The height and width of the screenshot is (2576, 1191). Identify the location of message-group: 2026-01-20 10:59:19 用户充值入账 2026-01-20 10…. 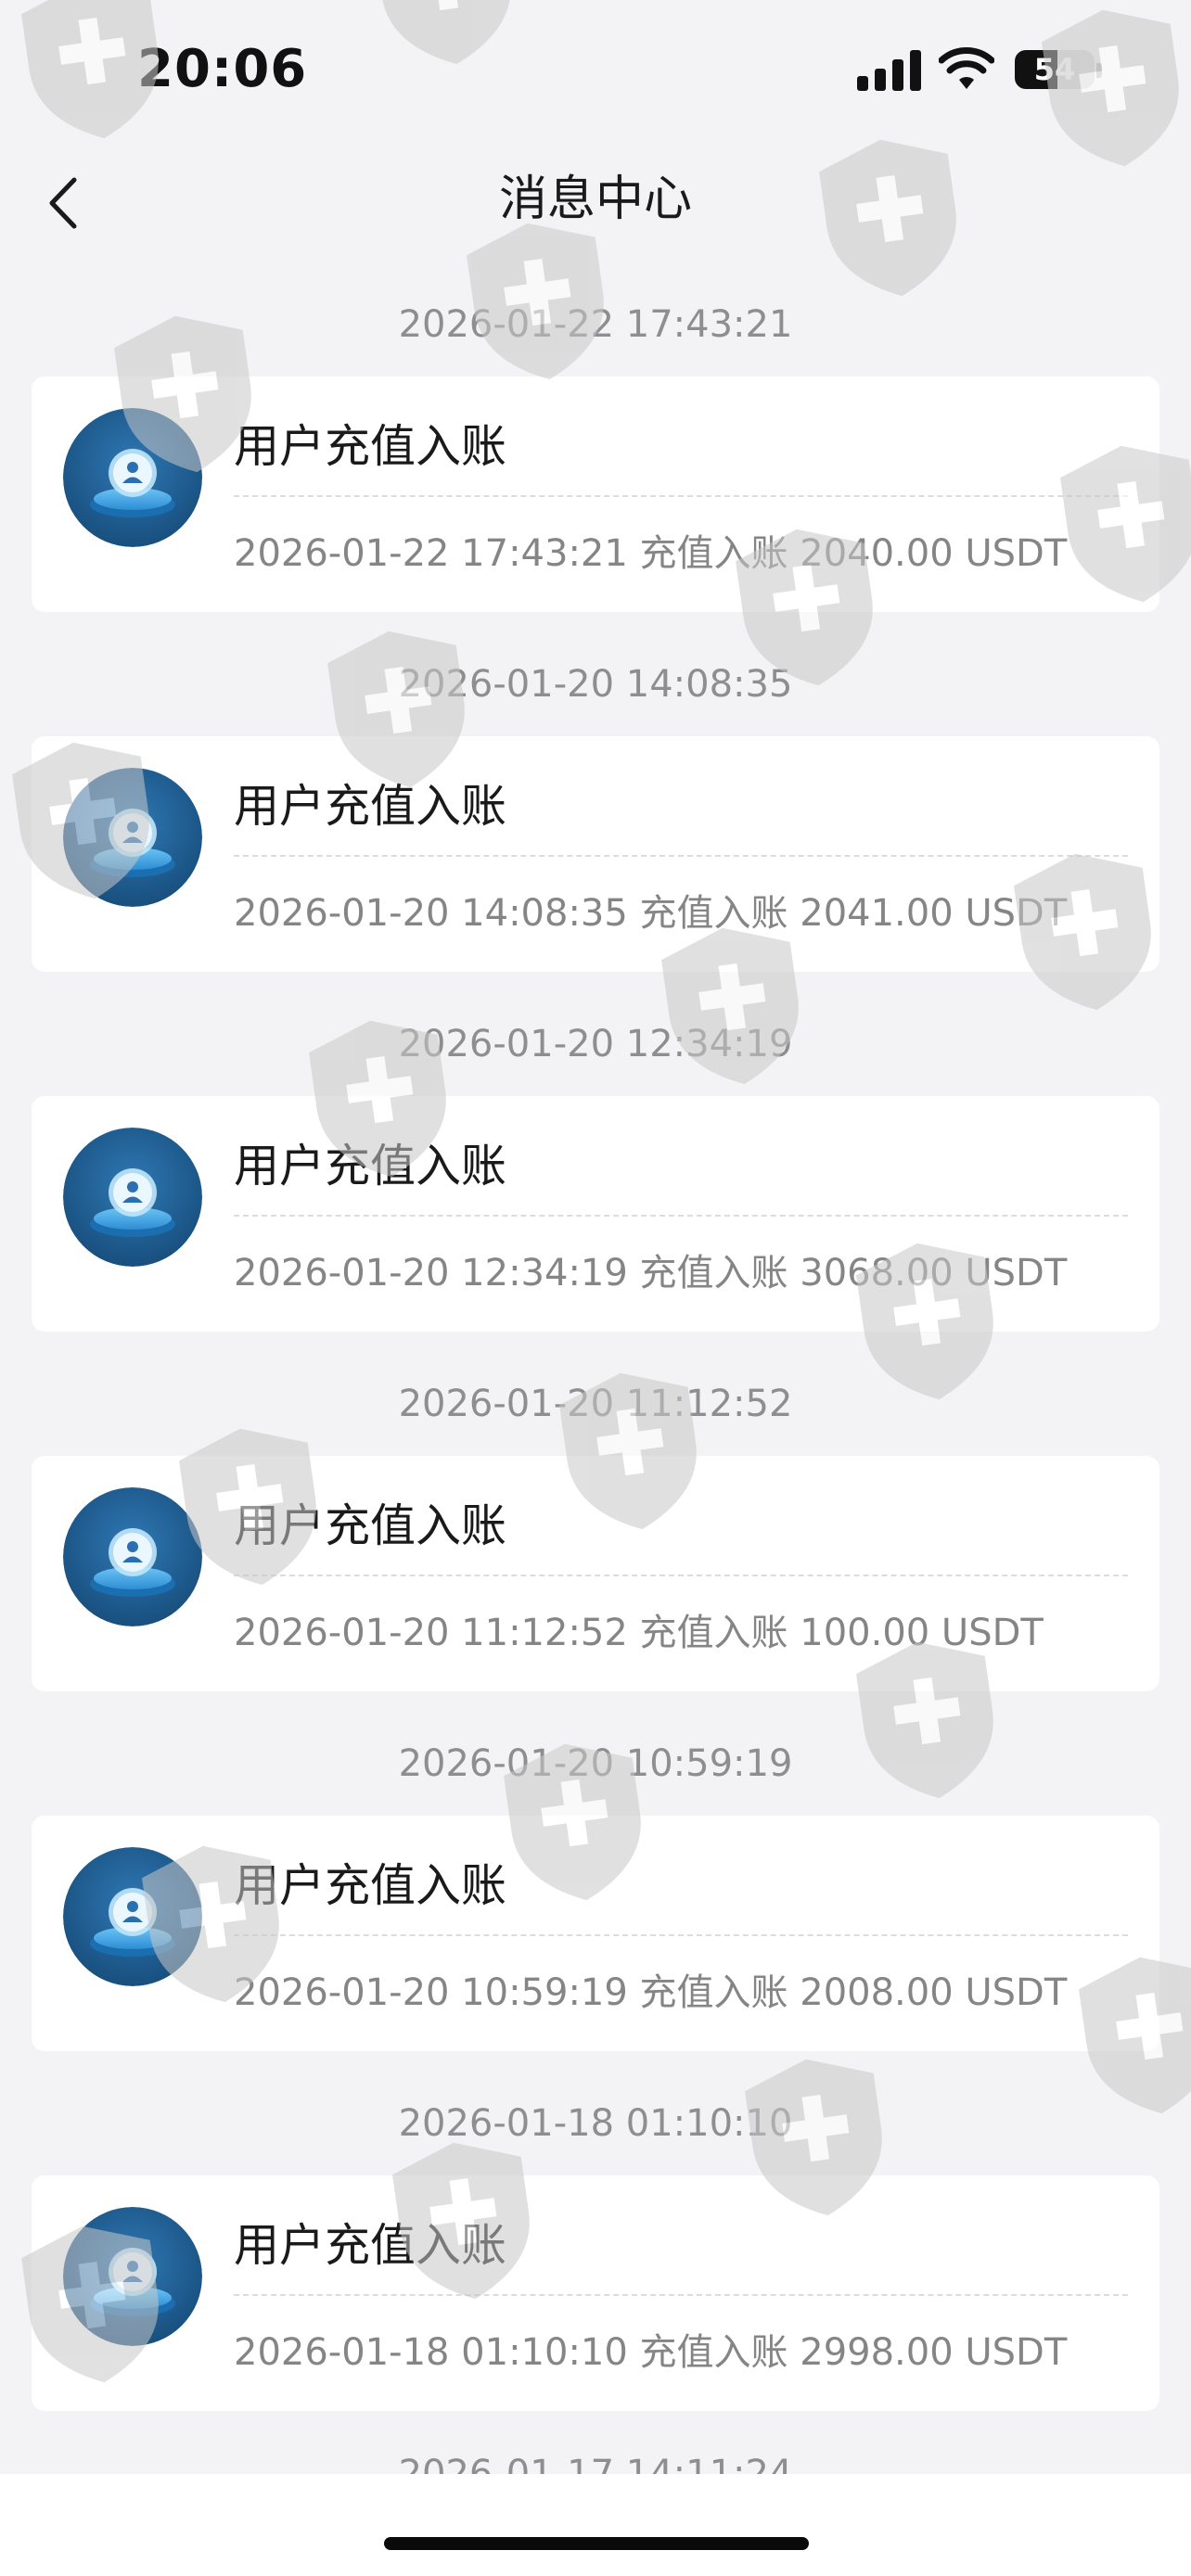
(595, 1879).